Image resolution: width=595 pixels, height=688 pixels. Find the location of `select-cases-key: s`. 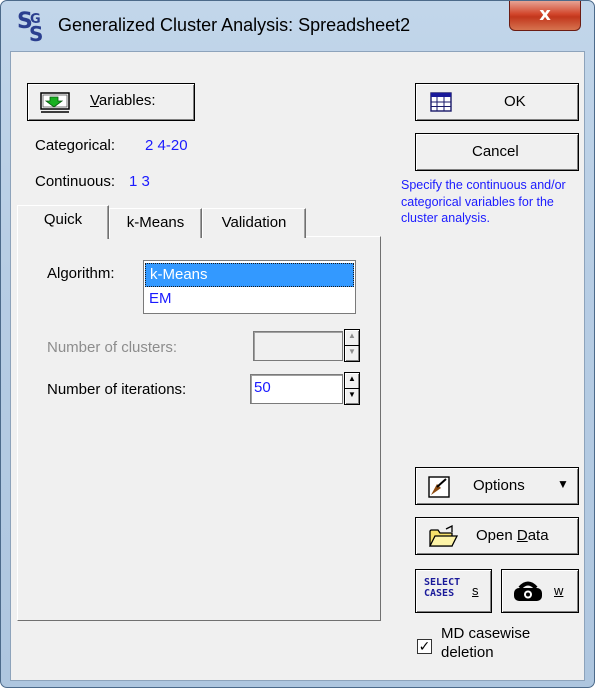

select-cases-key: s is located at coordinates (475, 590).